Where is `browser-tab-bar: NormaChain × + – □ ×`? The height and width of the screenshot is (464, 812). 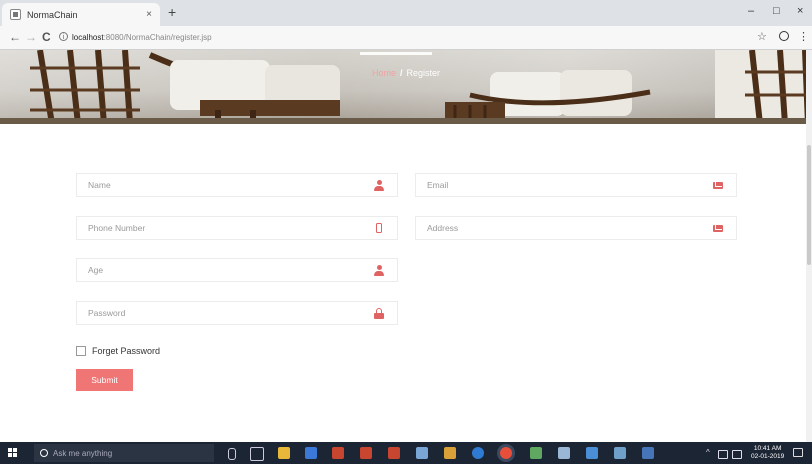 browser-tab-bar: NormaChain × + – □ × is located at coordinates (406, 13).